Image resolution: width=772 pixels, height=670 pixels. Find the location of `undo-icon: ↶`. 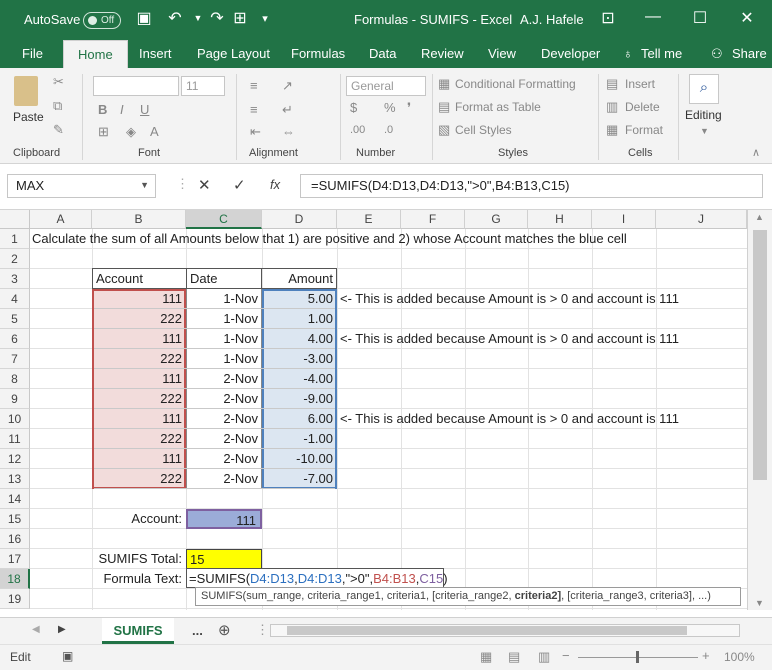

undo-icon: ↶ is located at coordinates (175, 18).